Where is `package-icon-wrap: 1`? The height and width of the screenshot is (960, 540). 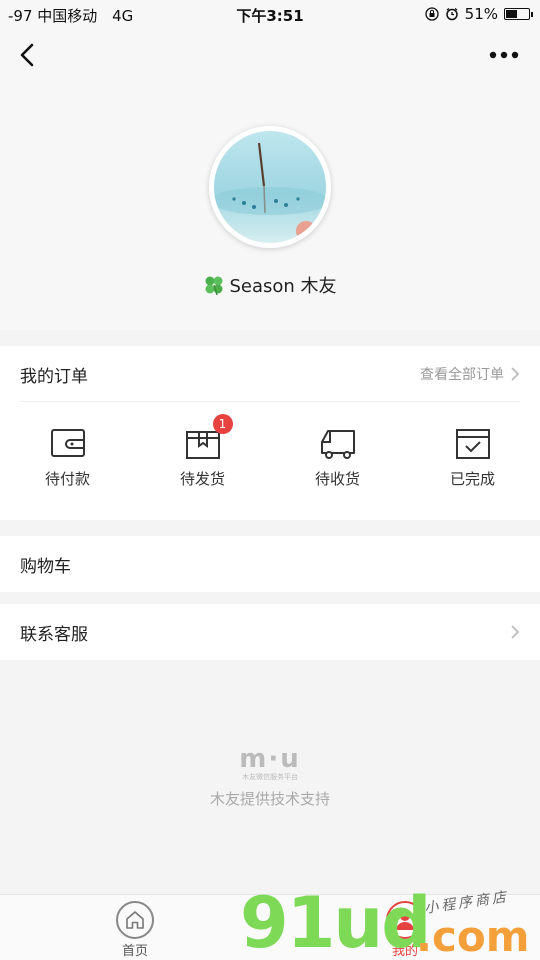
package-icon-wrap: 1 is located at coordinates (208, 438).